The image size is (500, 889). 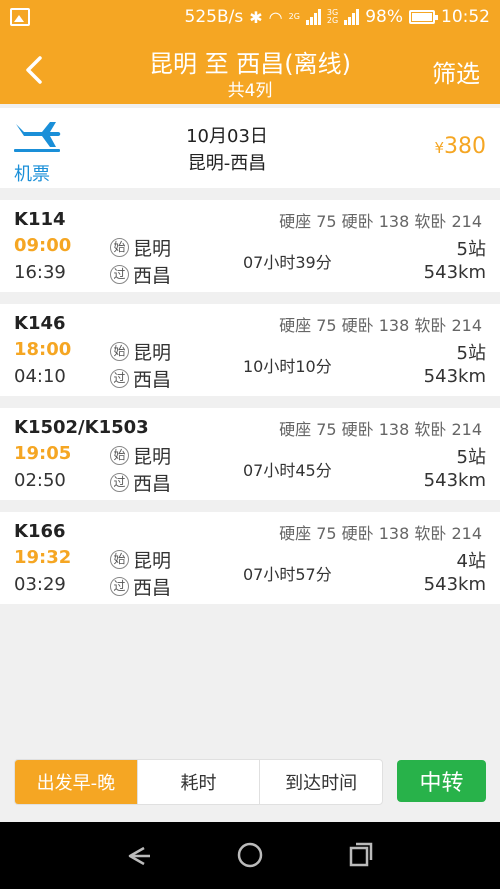 I want to click on flight-route: 昆明-西昌, so click(x=227, y=163).